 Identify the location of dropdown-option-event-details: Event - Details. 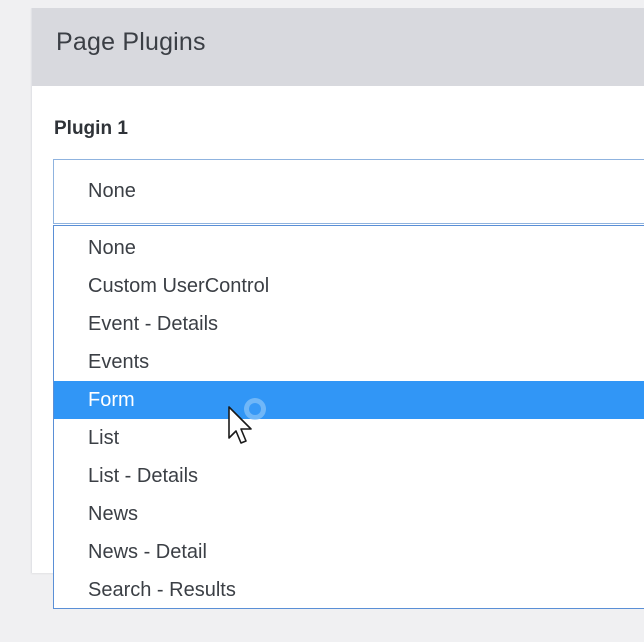
(349, 324).